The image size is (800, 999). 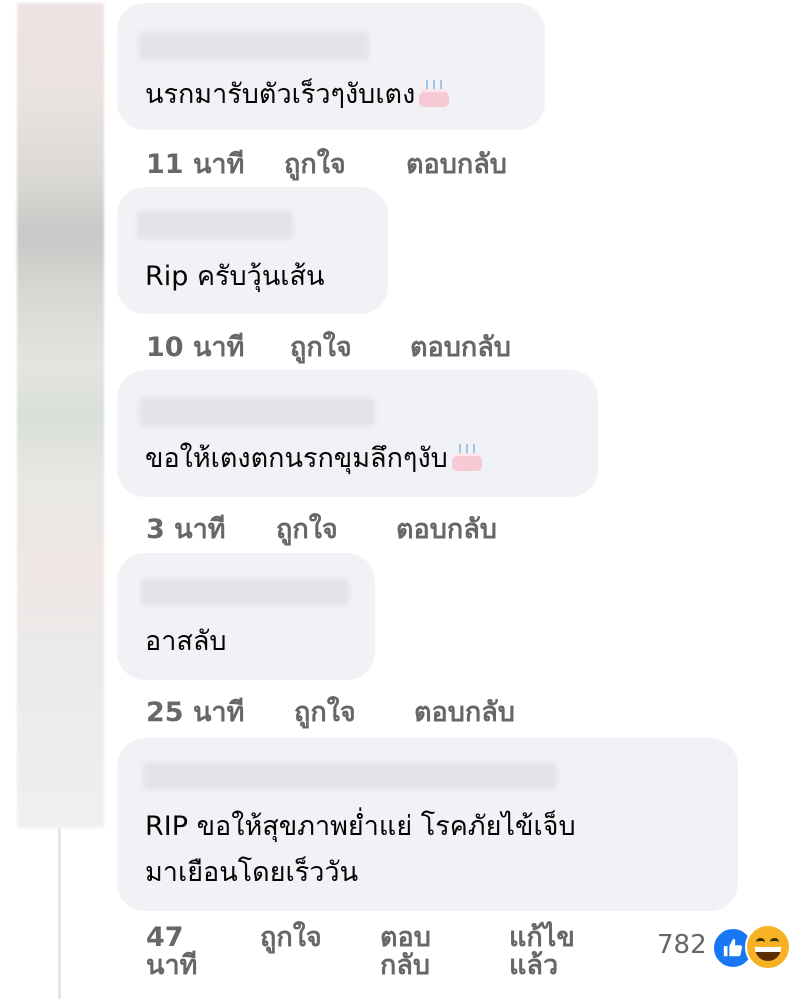 What do you see at coordinates (252, 250) in the screenshot?
I see `comment-bubble: Rip ครับวุ้นเส้น` at bounding box center [252, 250].